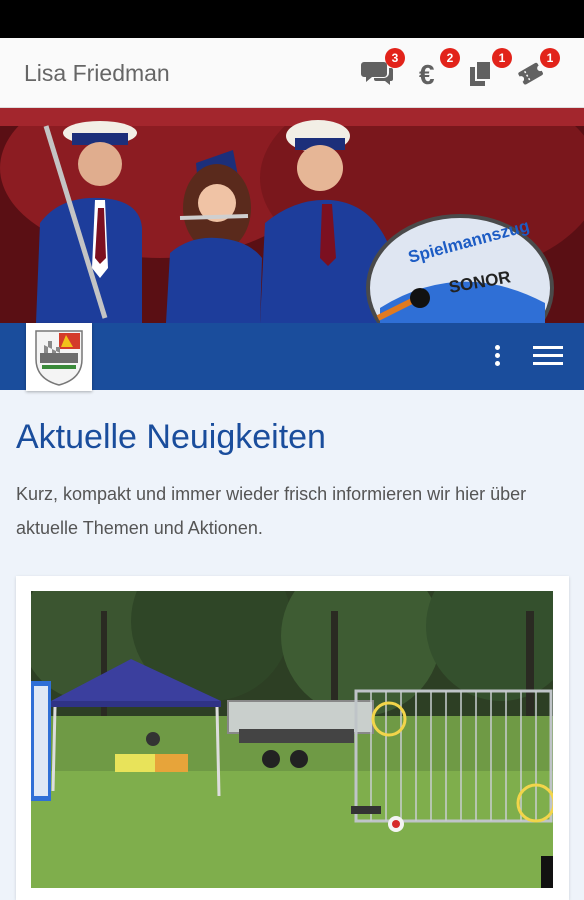 This screenshot has width=584, height=900. I want to click on euro-icon: € 2, so click(438, 69).